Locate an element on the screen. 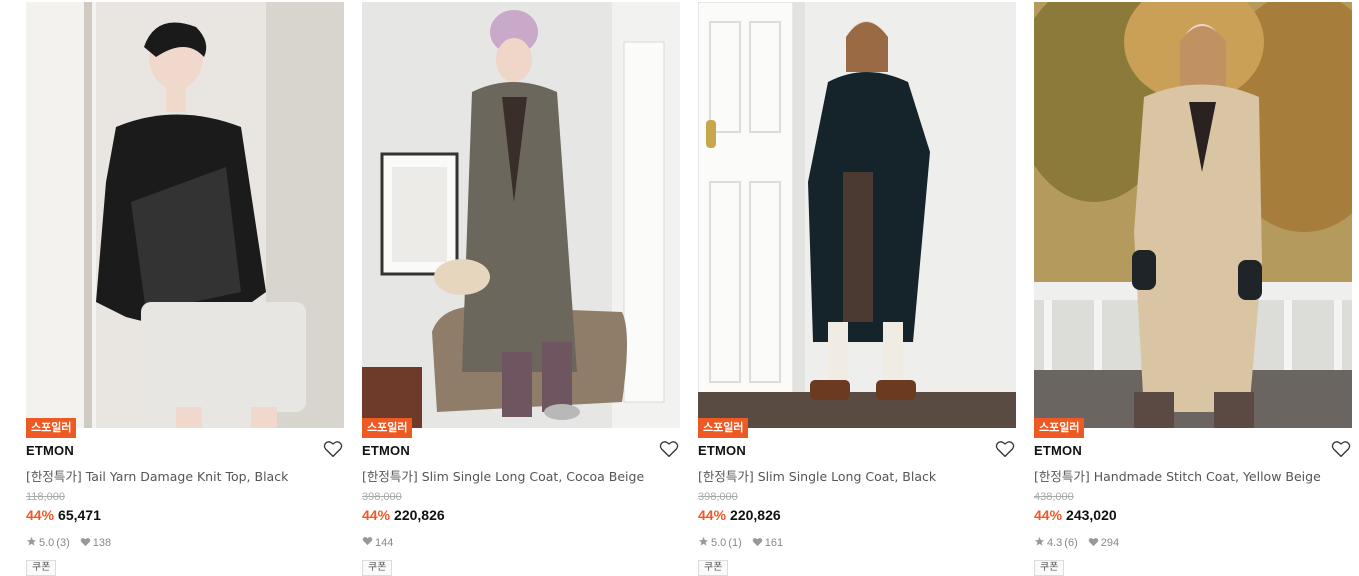  rating-group: 5.0 (3) is located at coordinates (48, 543).